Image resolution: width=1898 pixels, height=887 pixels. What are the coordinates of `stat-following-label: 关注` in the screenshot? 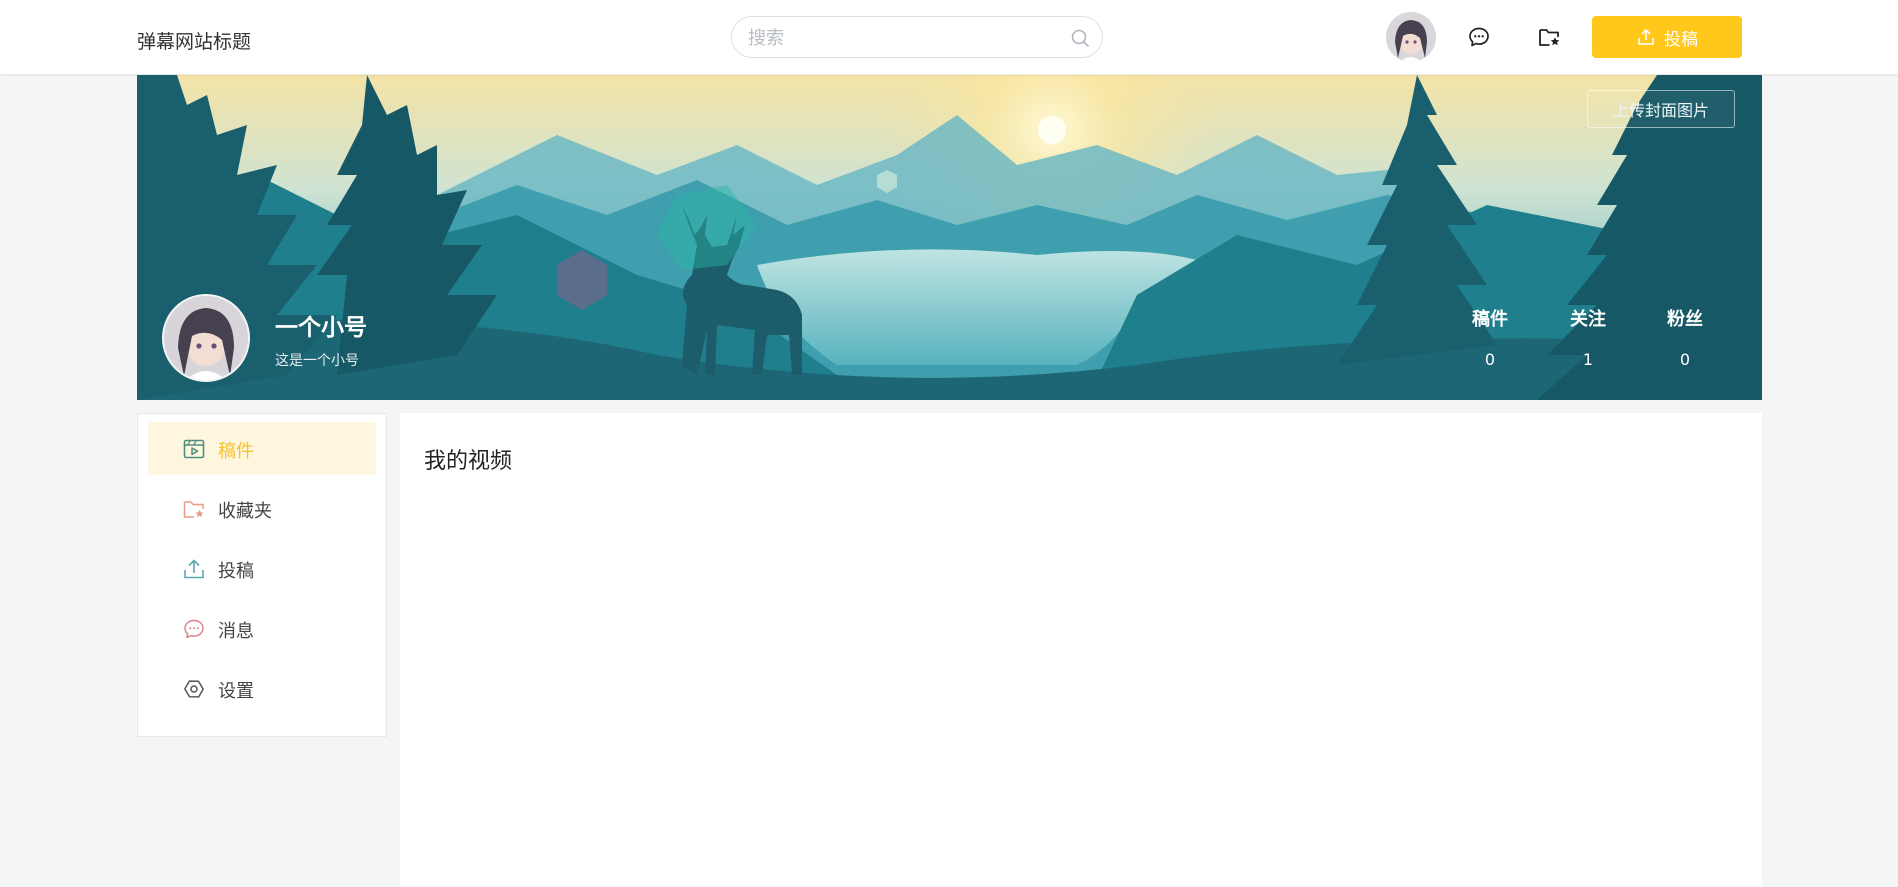 It's located at (1588, 319).